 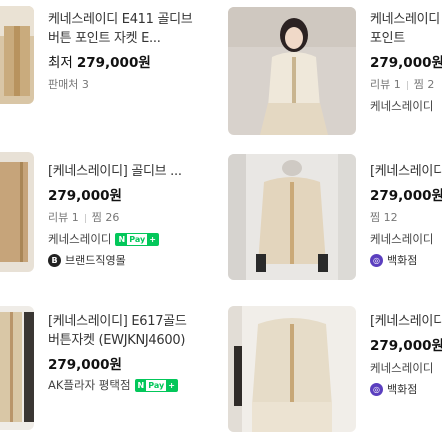 What do you see at coordinates (133, 331) in the screenshot?
I see `product-title: [케네스레이디] E617골드 버튼자켓 (EWJKNJ4600)` at bounding box center [133, 331].